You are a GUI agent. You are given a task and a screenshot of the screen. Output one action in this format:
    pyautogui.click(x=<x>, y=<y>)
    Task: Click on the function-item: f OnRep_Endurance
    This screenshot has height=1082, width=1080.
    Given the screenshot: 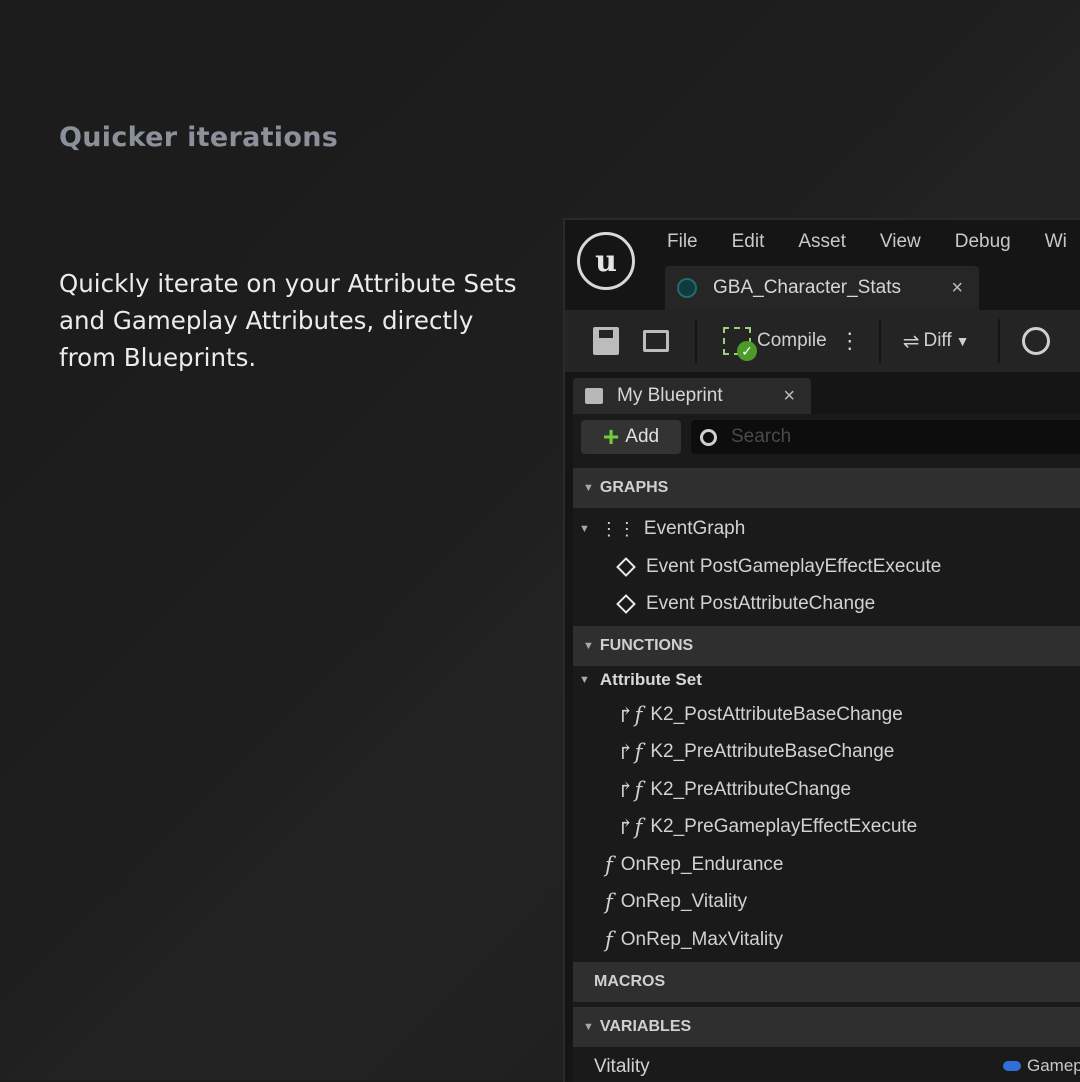 What is the action you would take?
    pyautogui.click(x=694, y=865)
    